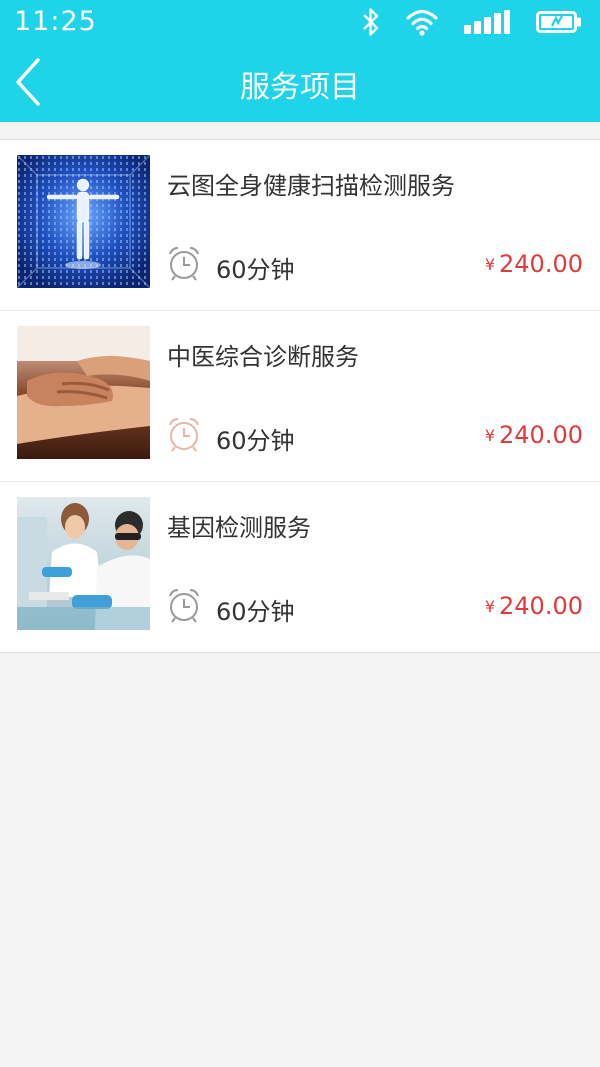 This screenshot has height=1067, width=600. What do you see at coordinates (239, 528) in the screenshot?
I see `service-title: 基因检测服务` at bounding box center [239, 528].